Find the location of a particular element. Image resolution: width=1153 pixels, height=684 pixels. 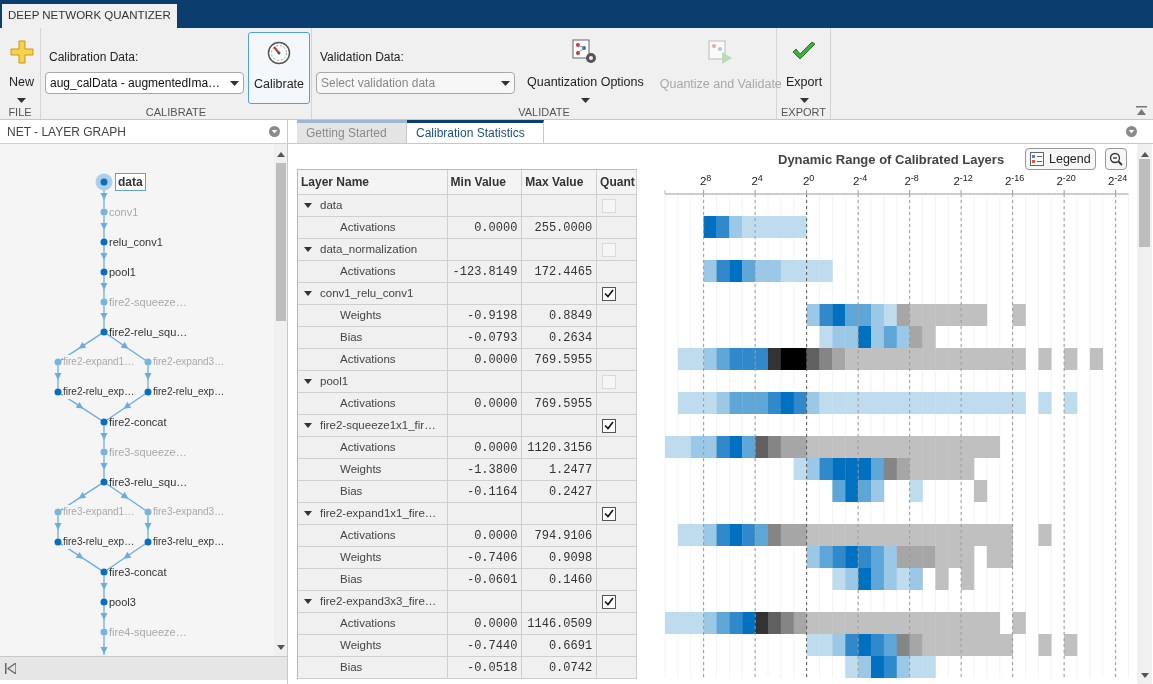

layer-label: pool1 is located at coordinates (122, 272).